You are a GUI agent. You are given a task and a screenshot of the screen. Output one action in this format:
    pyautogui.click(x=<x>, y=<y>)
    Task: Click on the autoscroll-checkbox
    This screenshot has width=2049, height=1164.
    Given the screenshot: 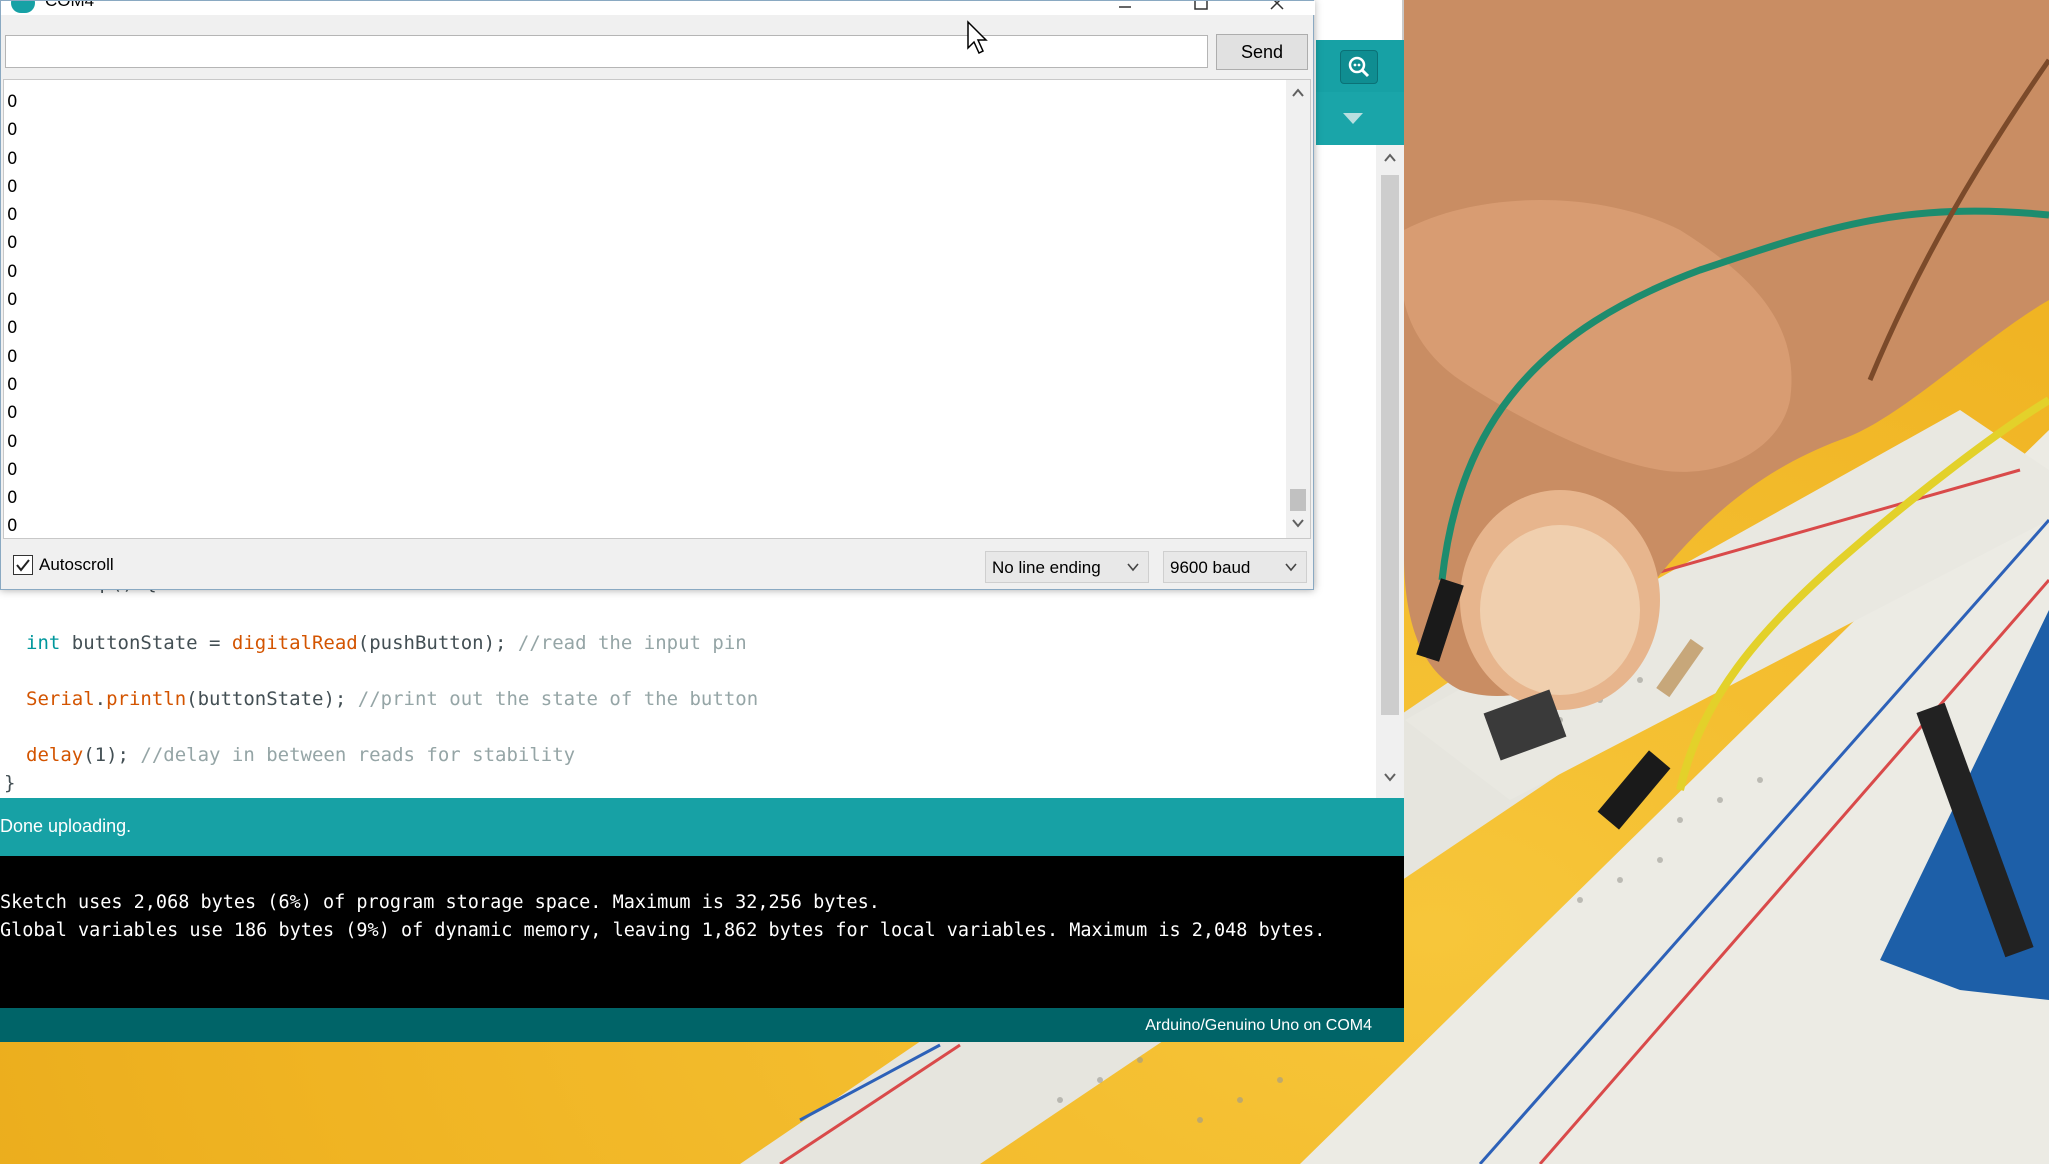 What is the action you would take?
    pyautogui.click(x=23, y=565)
    